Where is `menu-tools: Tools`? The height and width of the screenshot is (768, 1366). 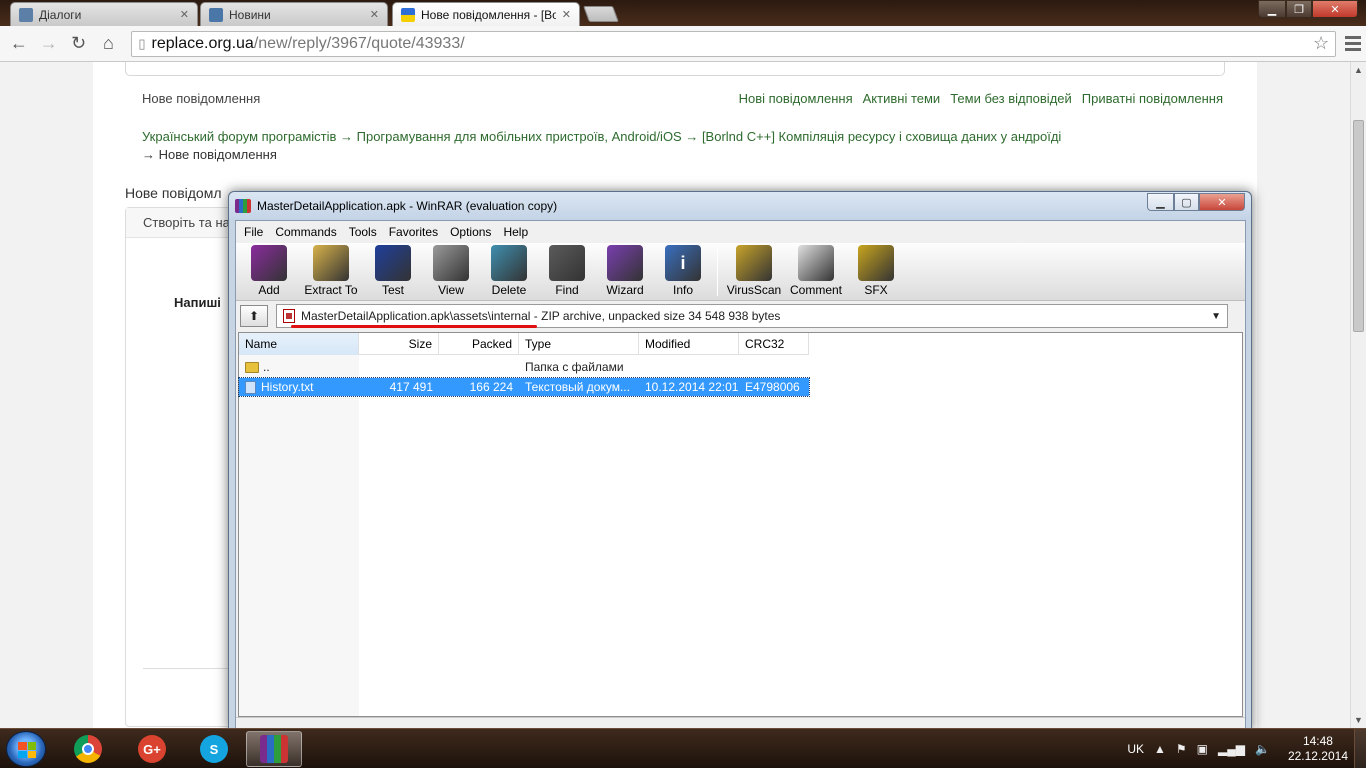 menu-tools: Tools is located at coordinates (363, 232).